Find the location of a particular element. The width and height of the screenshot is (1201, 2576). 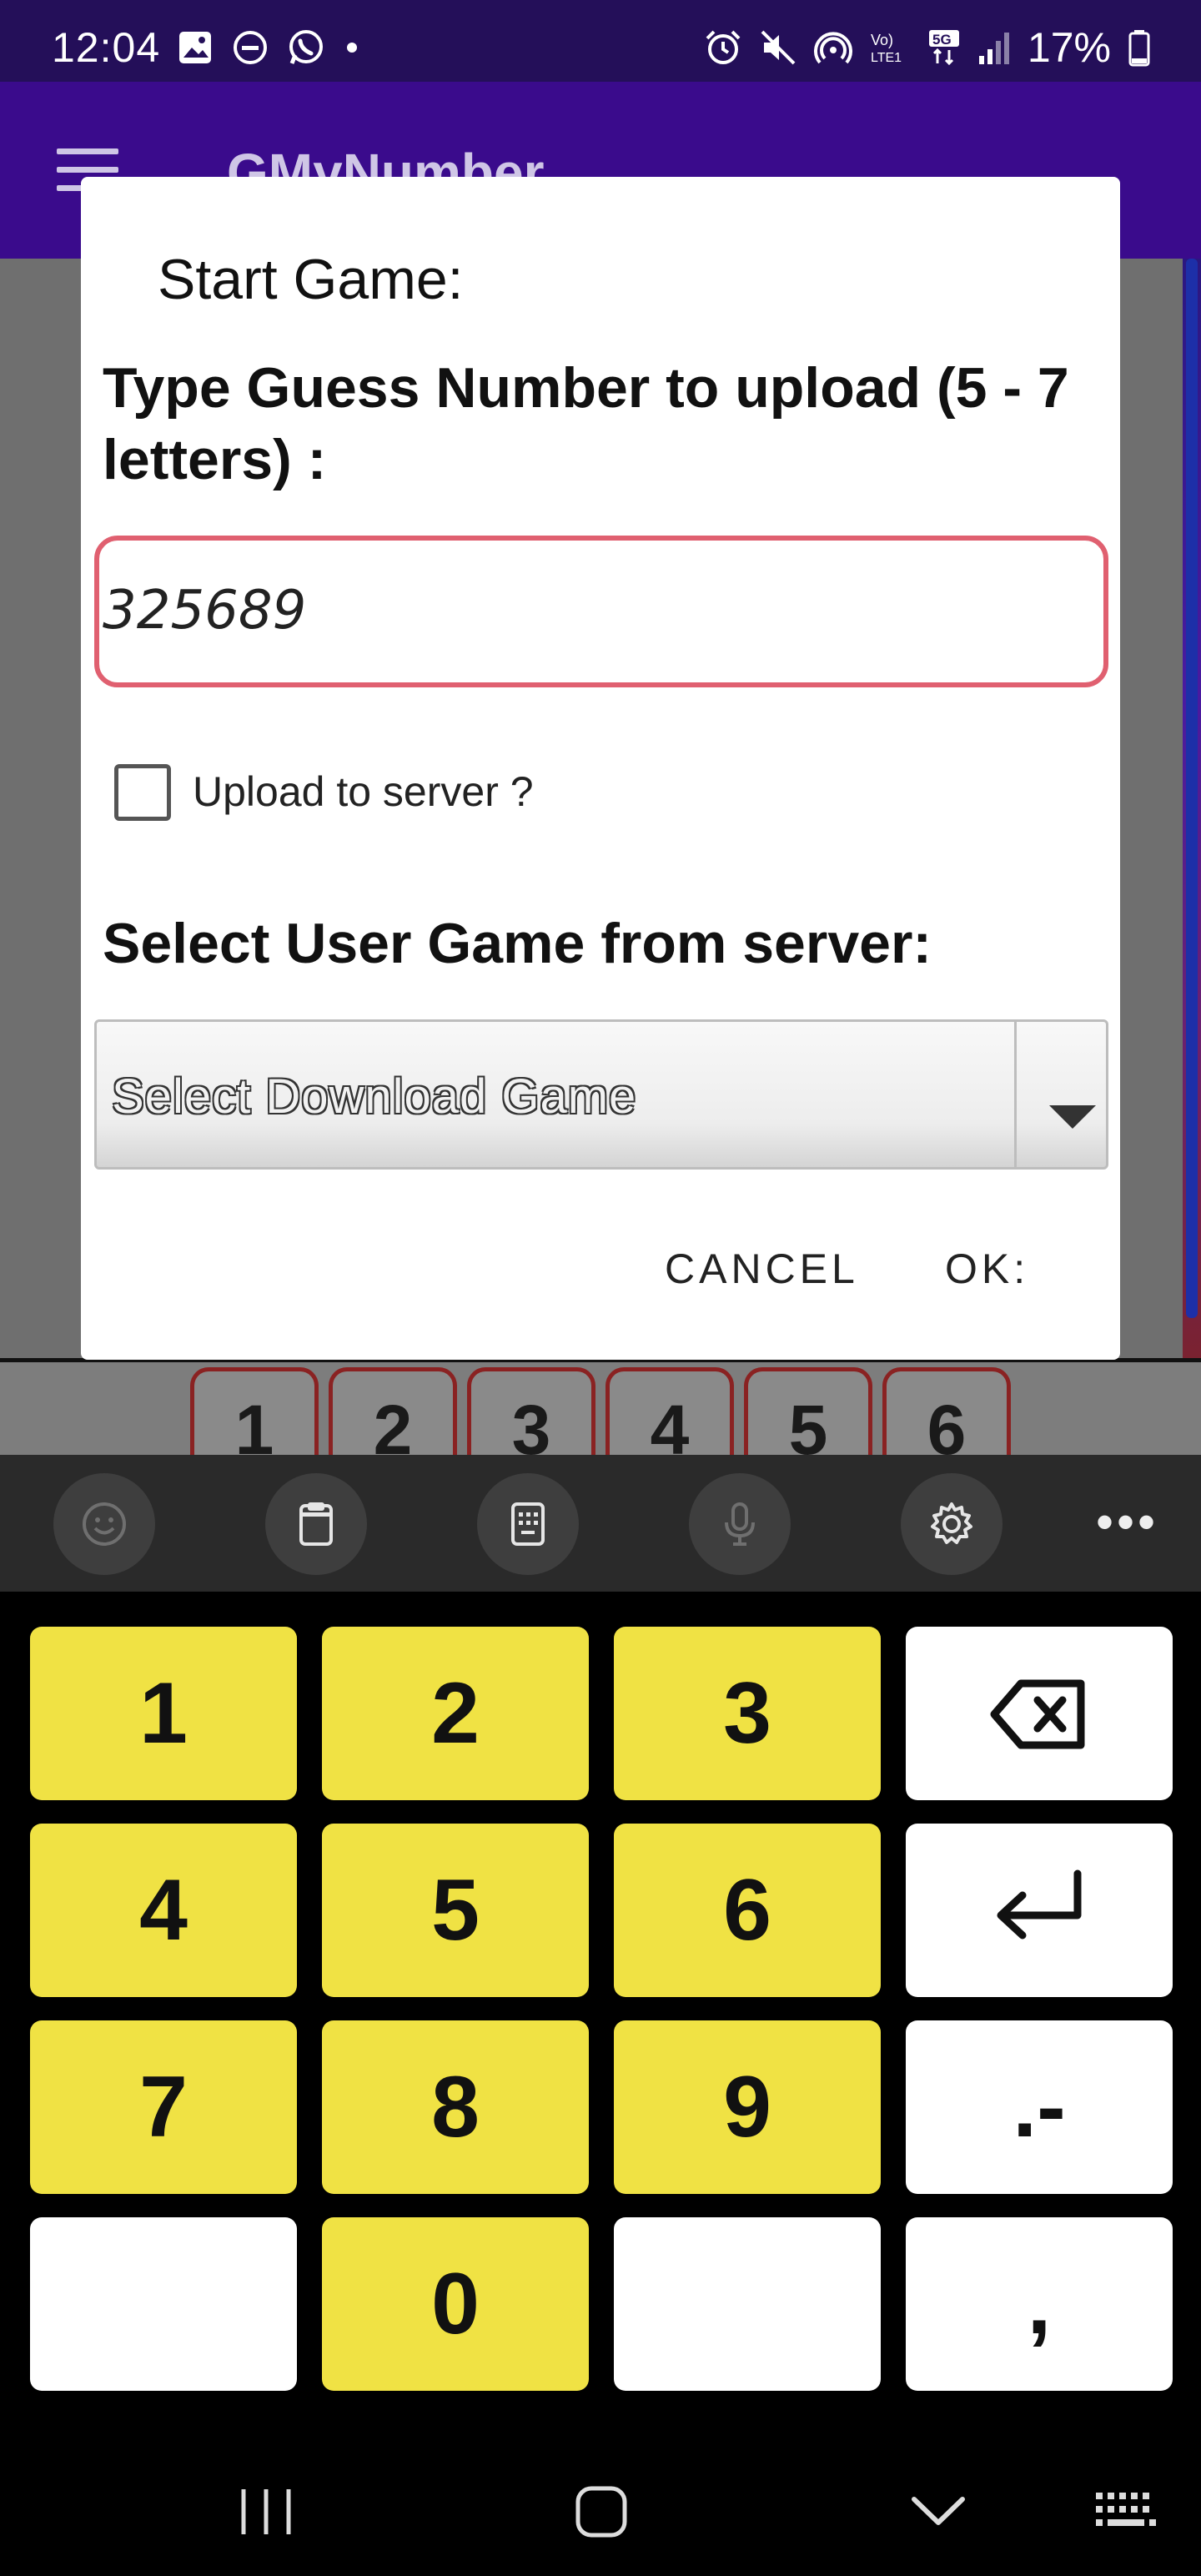

keyboard-mode-icon is located at coordinates (528, 1524).